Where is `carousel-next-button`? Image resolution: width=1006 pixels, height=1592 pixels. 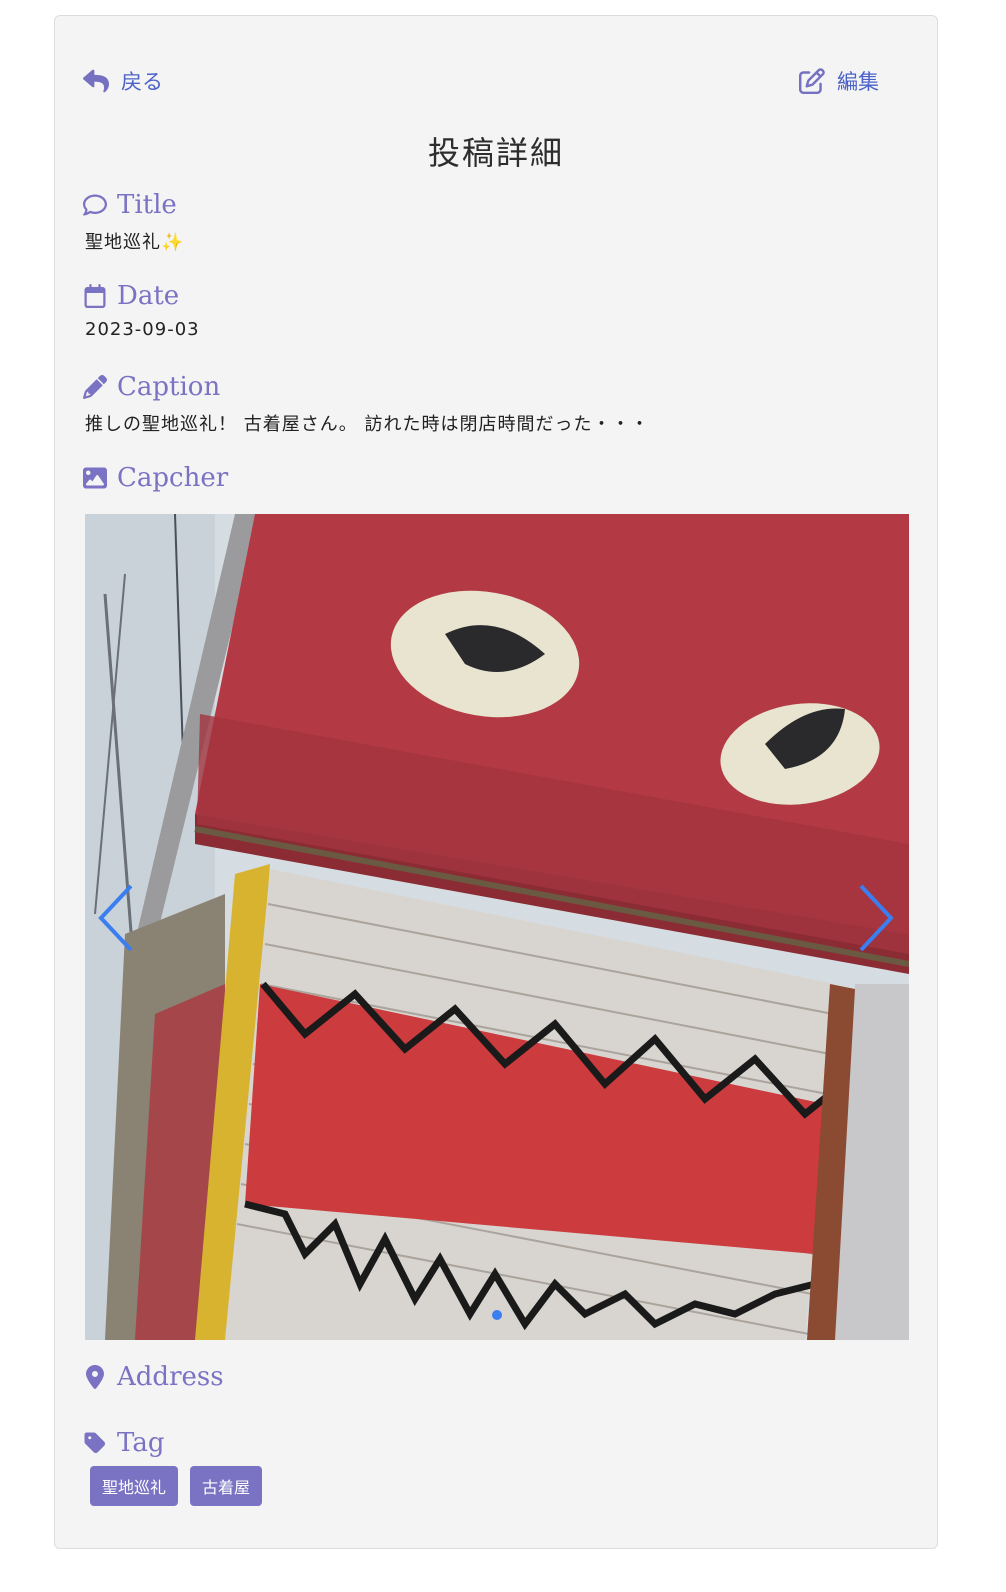
carousel-next-button is located at coordinates (875, 918).